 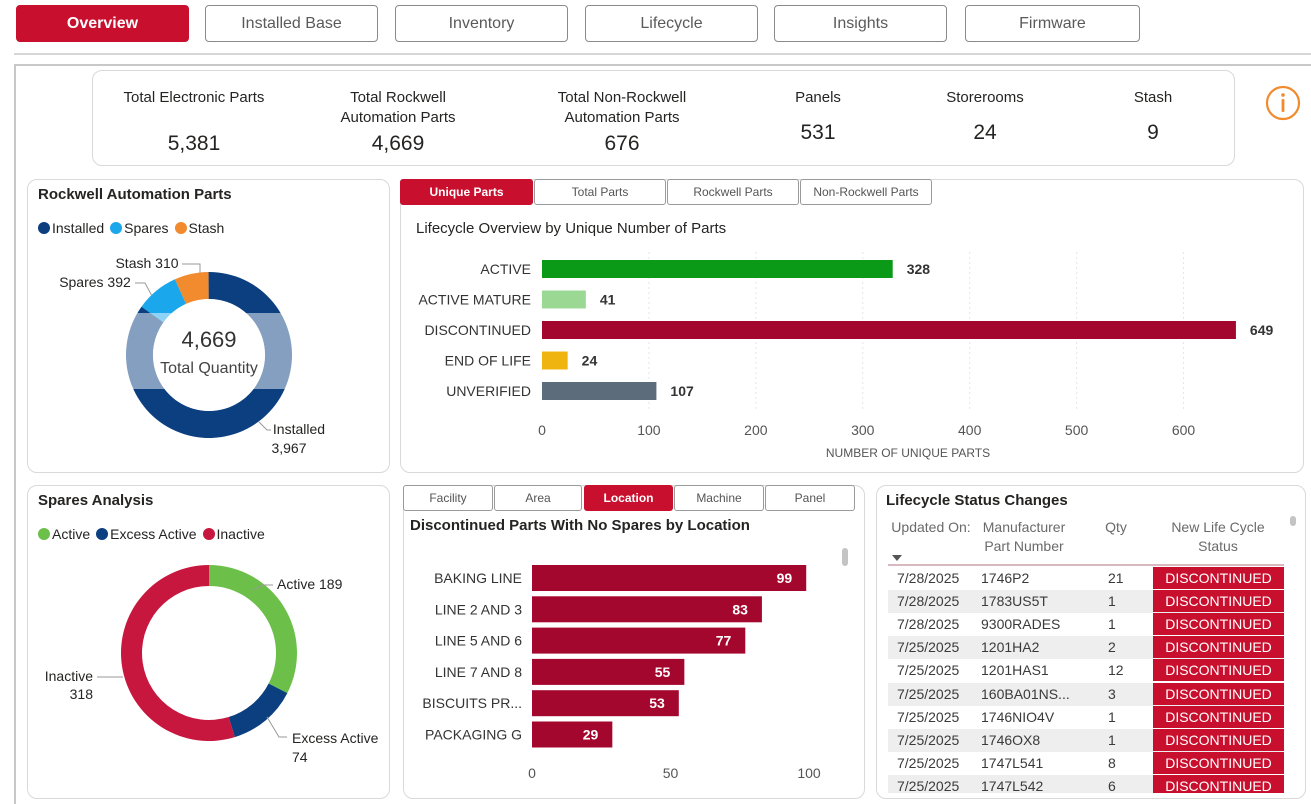 I want to click on table-row: 7/25/2025 160BA01NS... 3 DISCONTINUED, so click(x=1086, y=694).